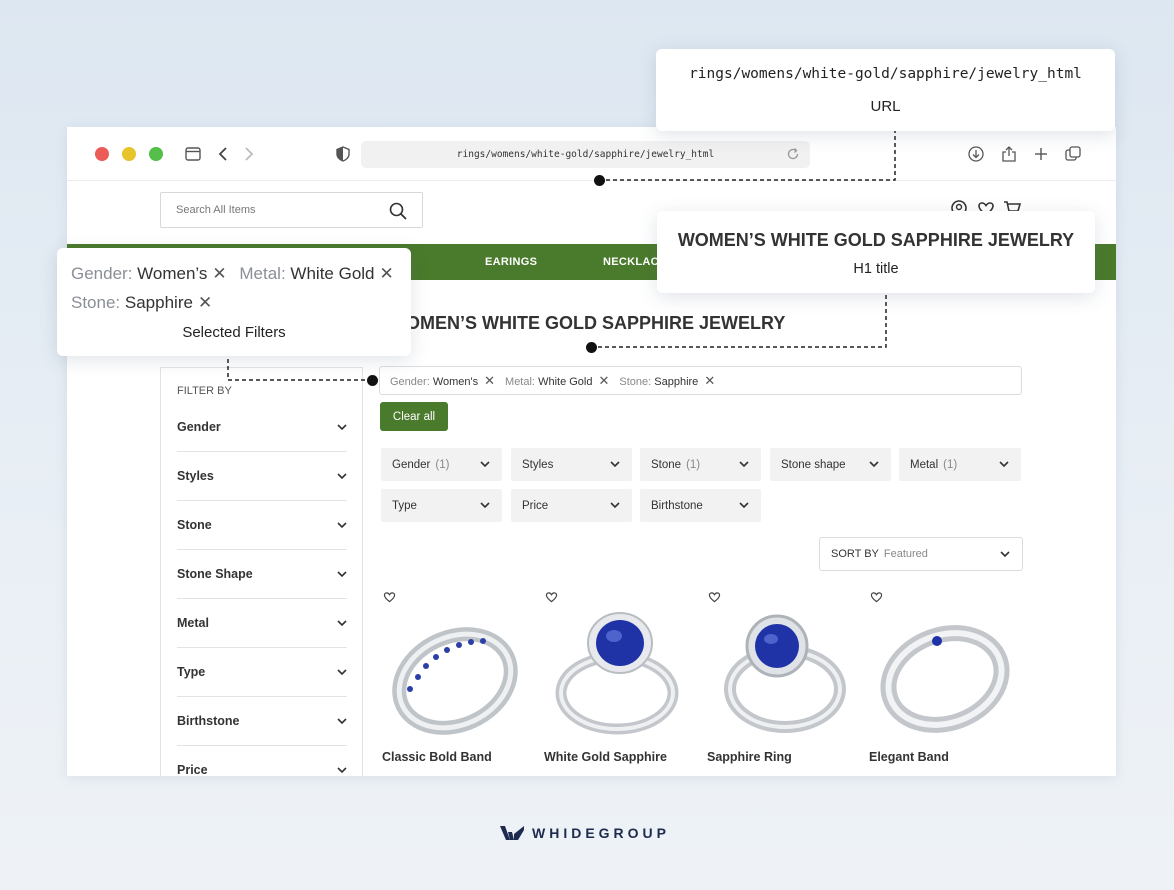 This screenshot has width=1174, height=890. What do you see at coordinates (512, 833) in the screenshot?
I see `whidegroup-logo-icon` at bounding box center [512, 833].